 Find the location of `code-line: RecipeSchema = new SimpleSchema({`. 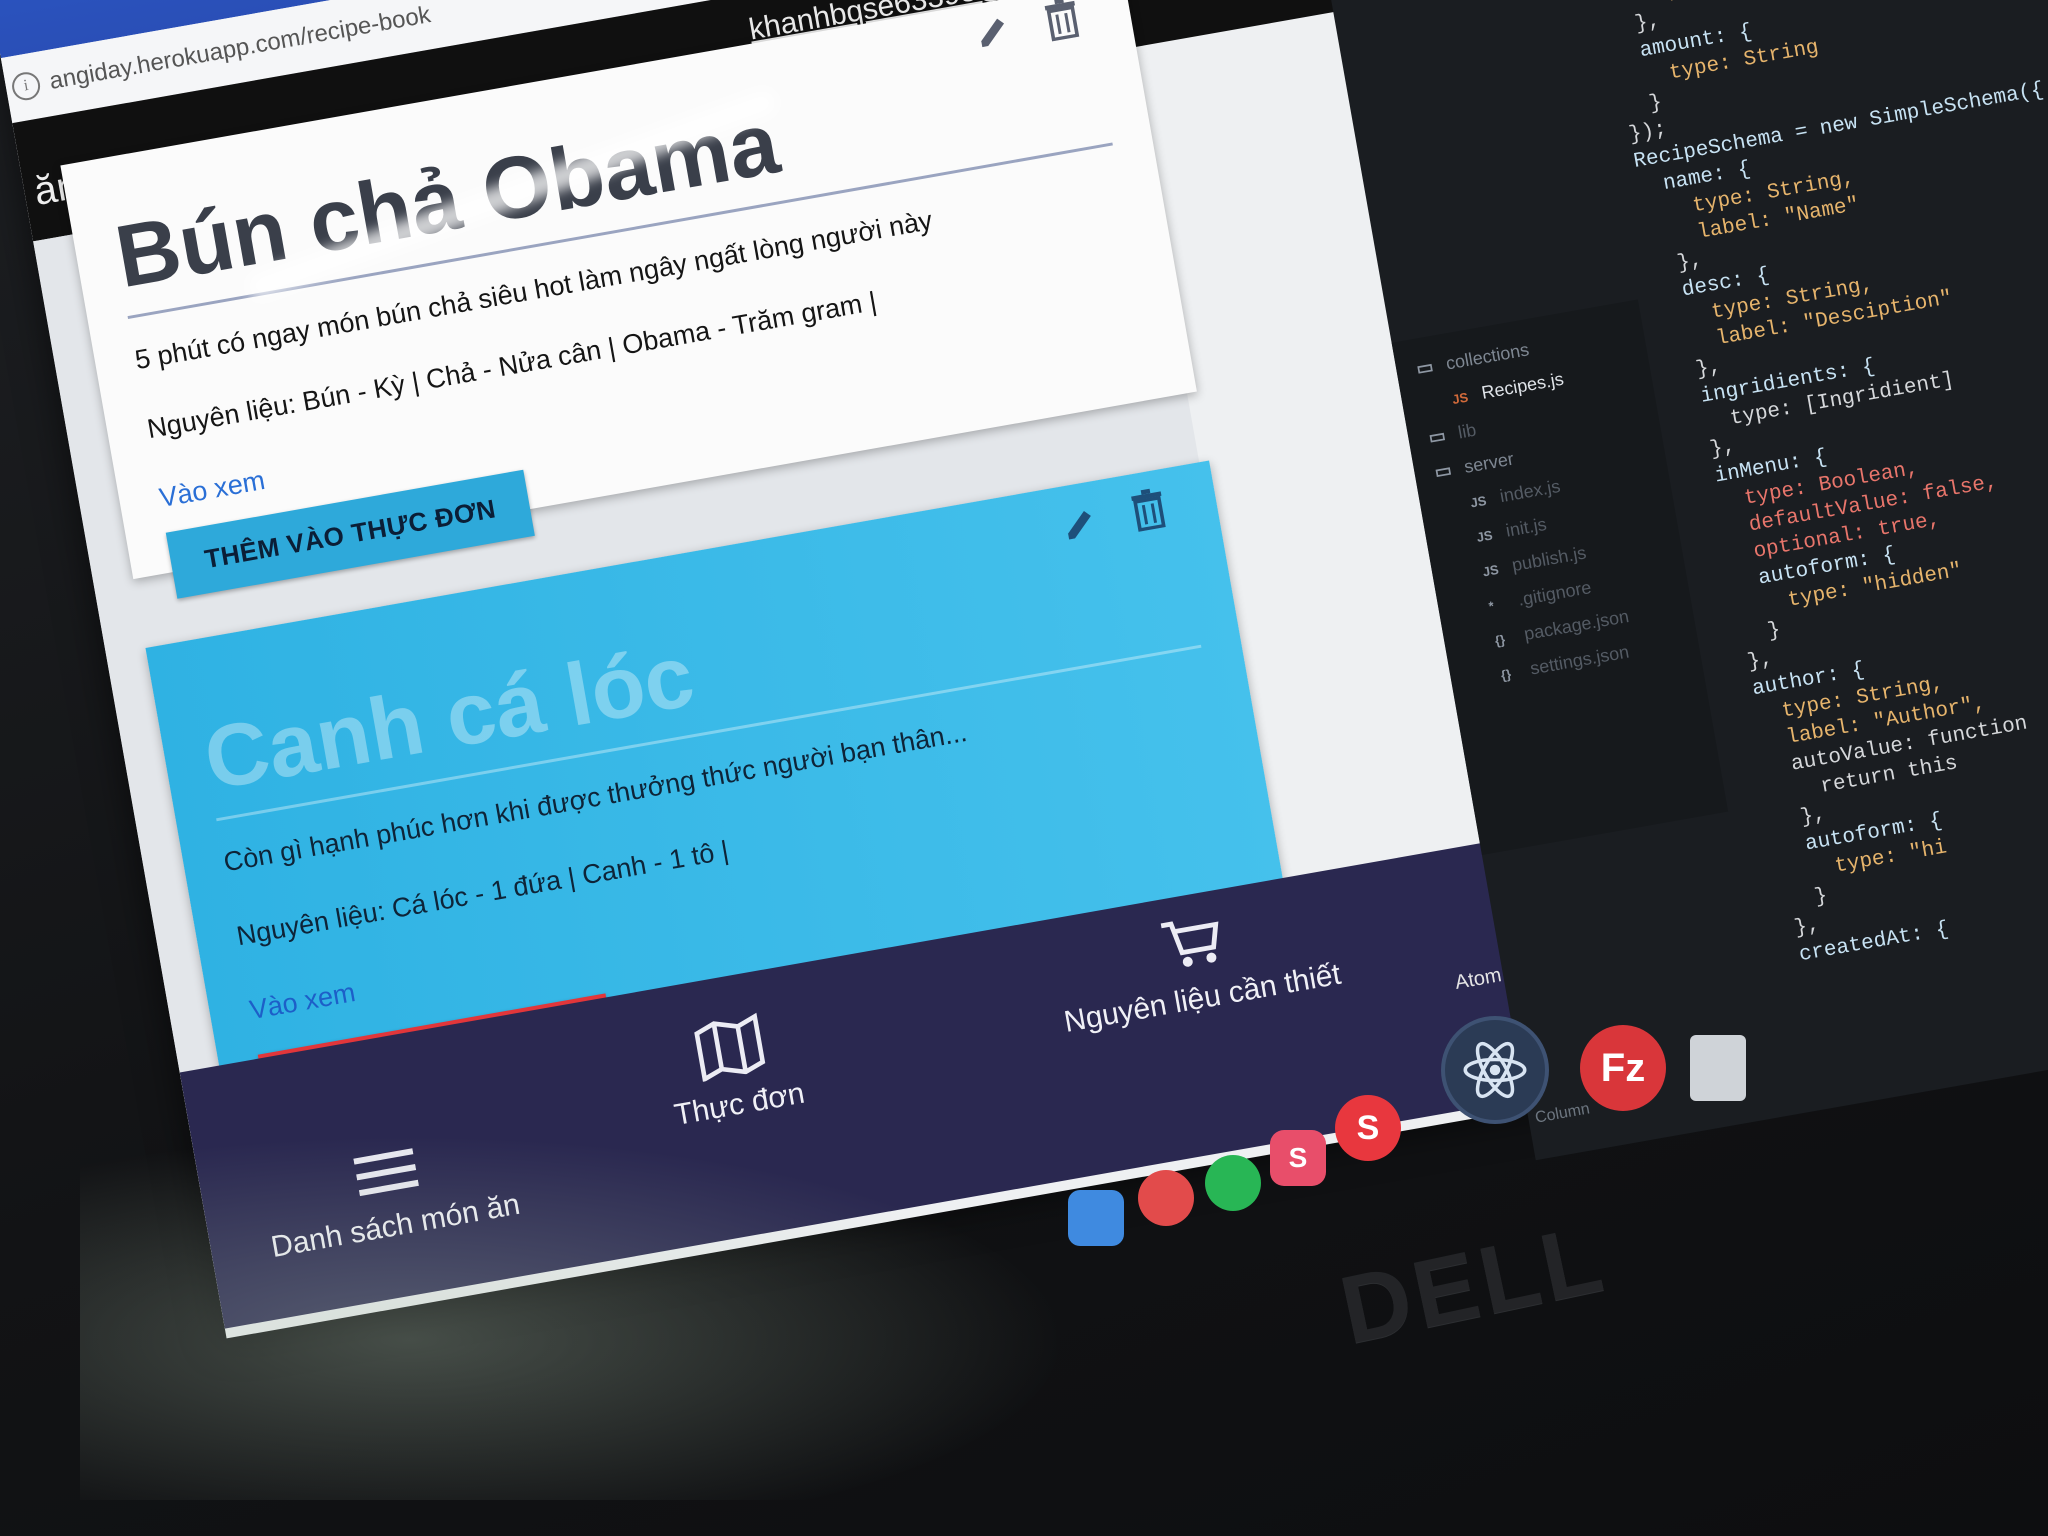

code-line: RecipeSchema = new SimpleSchema({ is located at coordinates (1838, 126).